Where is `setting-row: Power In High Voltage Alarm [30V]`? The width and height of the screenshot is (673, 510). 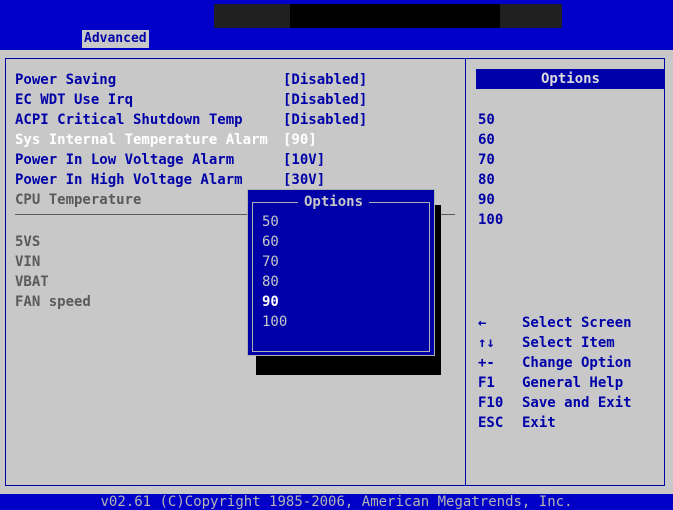 setting-row: Power In High Voltage Alarm [30V] is located at coordinates (170, 180).